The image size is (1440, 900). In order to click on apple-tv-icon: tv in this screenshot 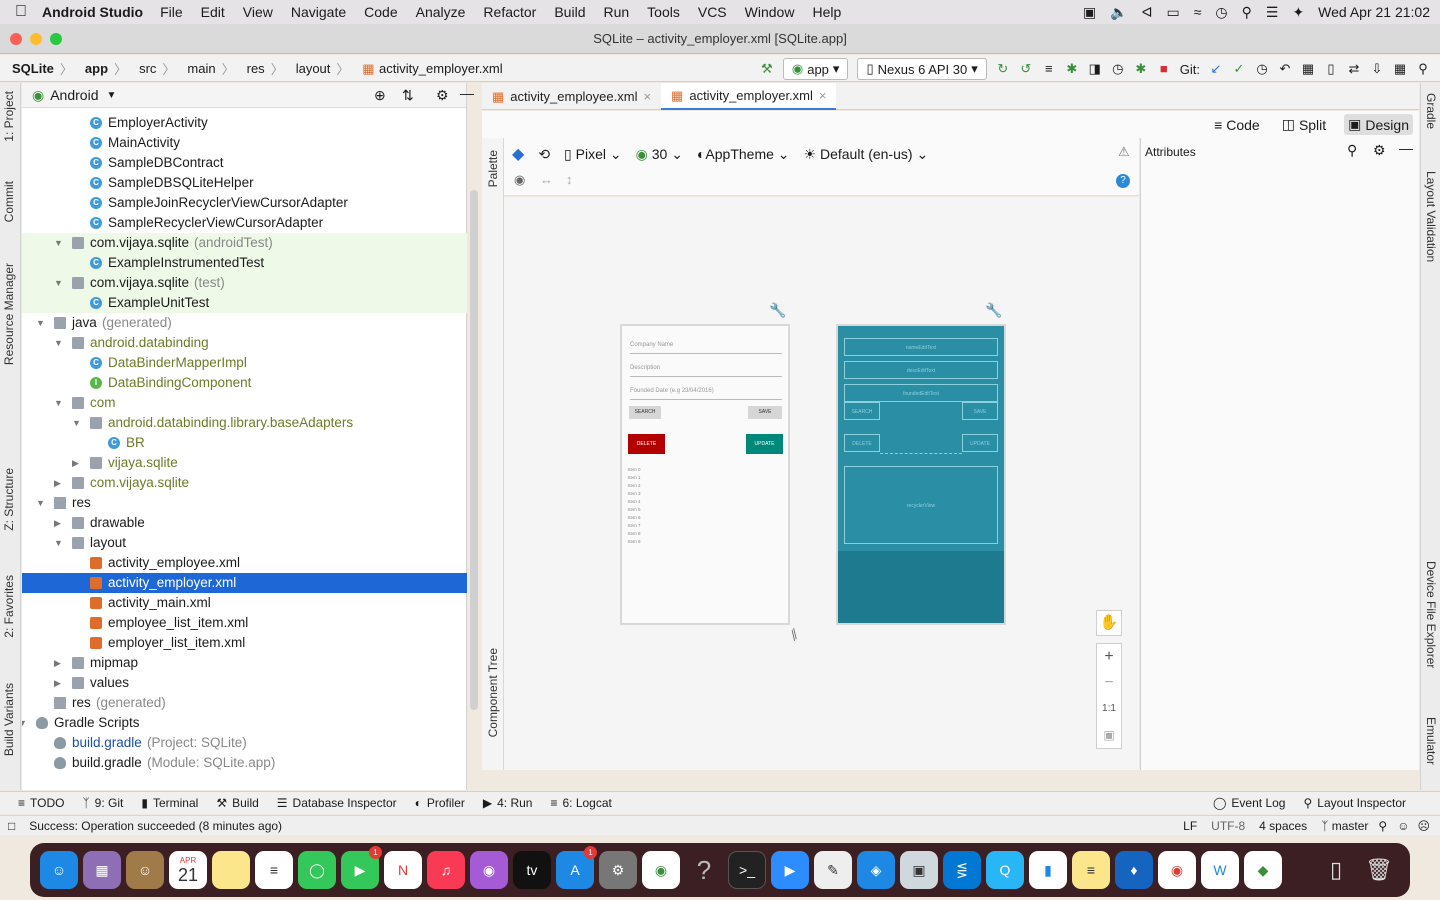, I will do `click(532, 870)`.